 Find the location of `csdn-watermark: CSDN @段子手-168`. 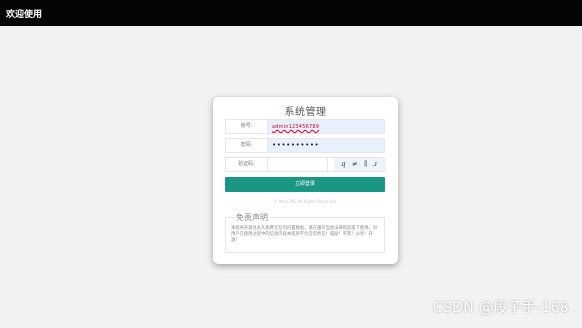

csdn-watermark: CSDN @段子手-168 is located at coordinates (500, 308).